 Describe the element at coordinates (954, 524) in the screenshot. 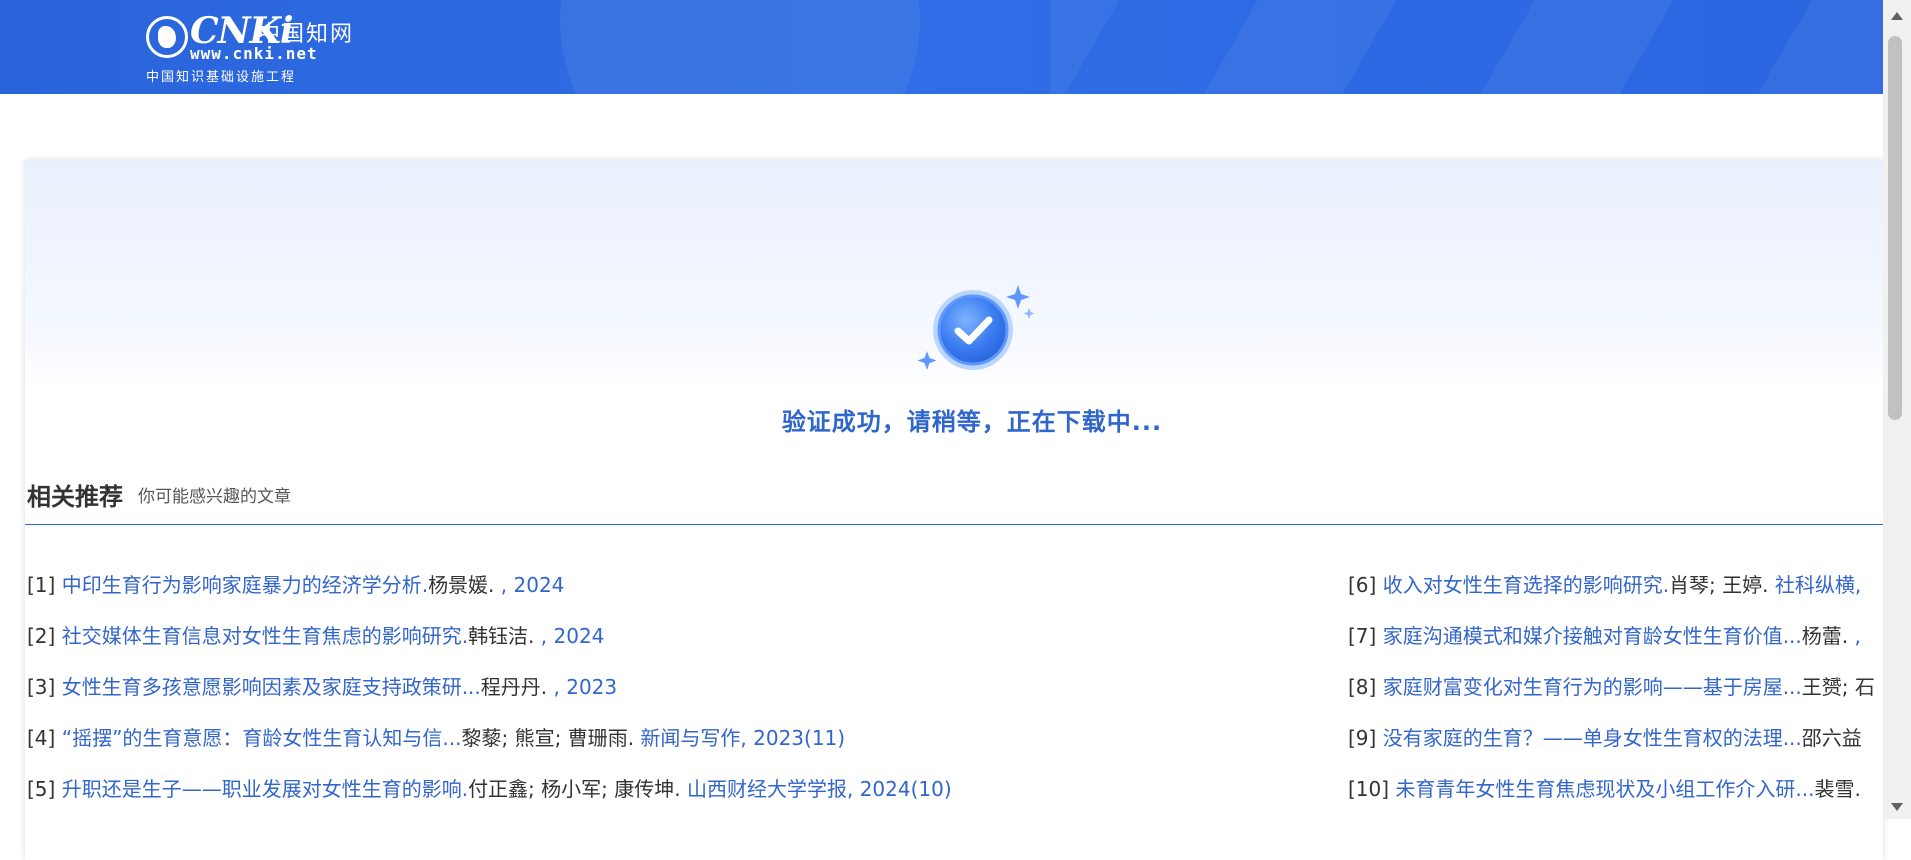

I see `divider` at that location.